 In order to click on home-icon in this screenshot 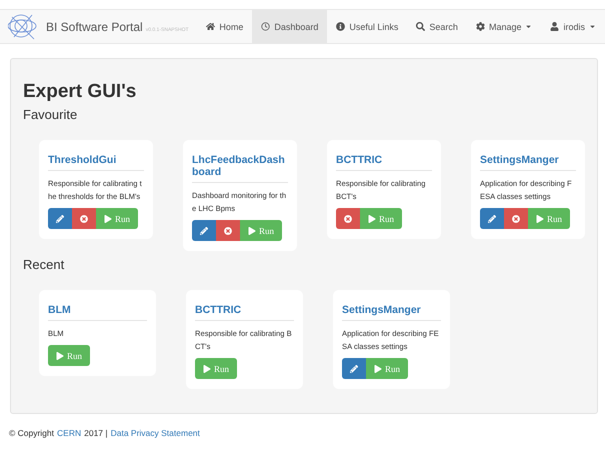, I will do `click(211, 26)`.